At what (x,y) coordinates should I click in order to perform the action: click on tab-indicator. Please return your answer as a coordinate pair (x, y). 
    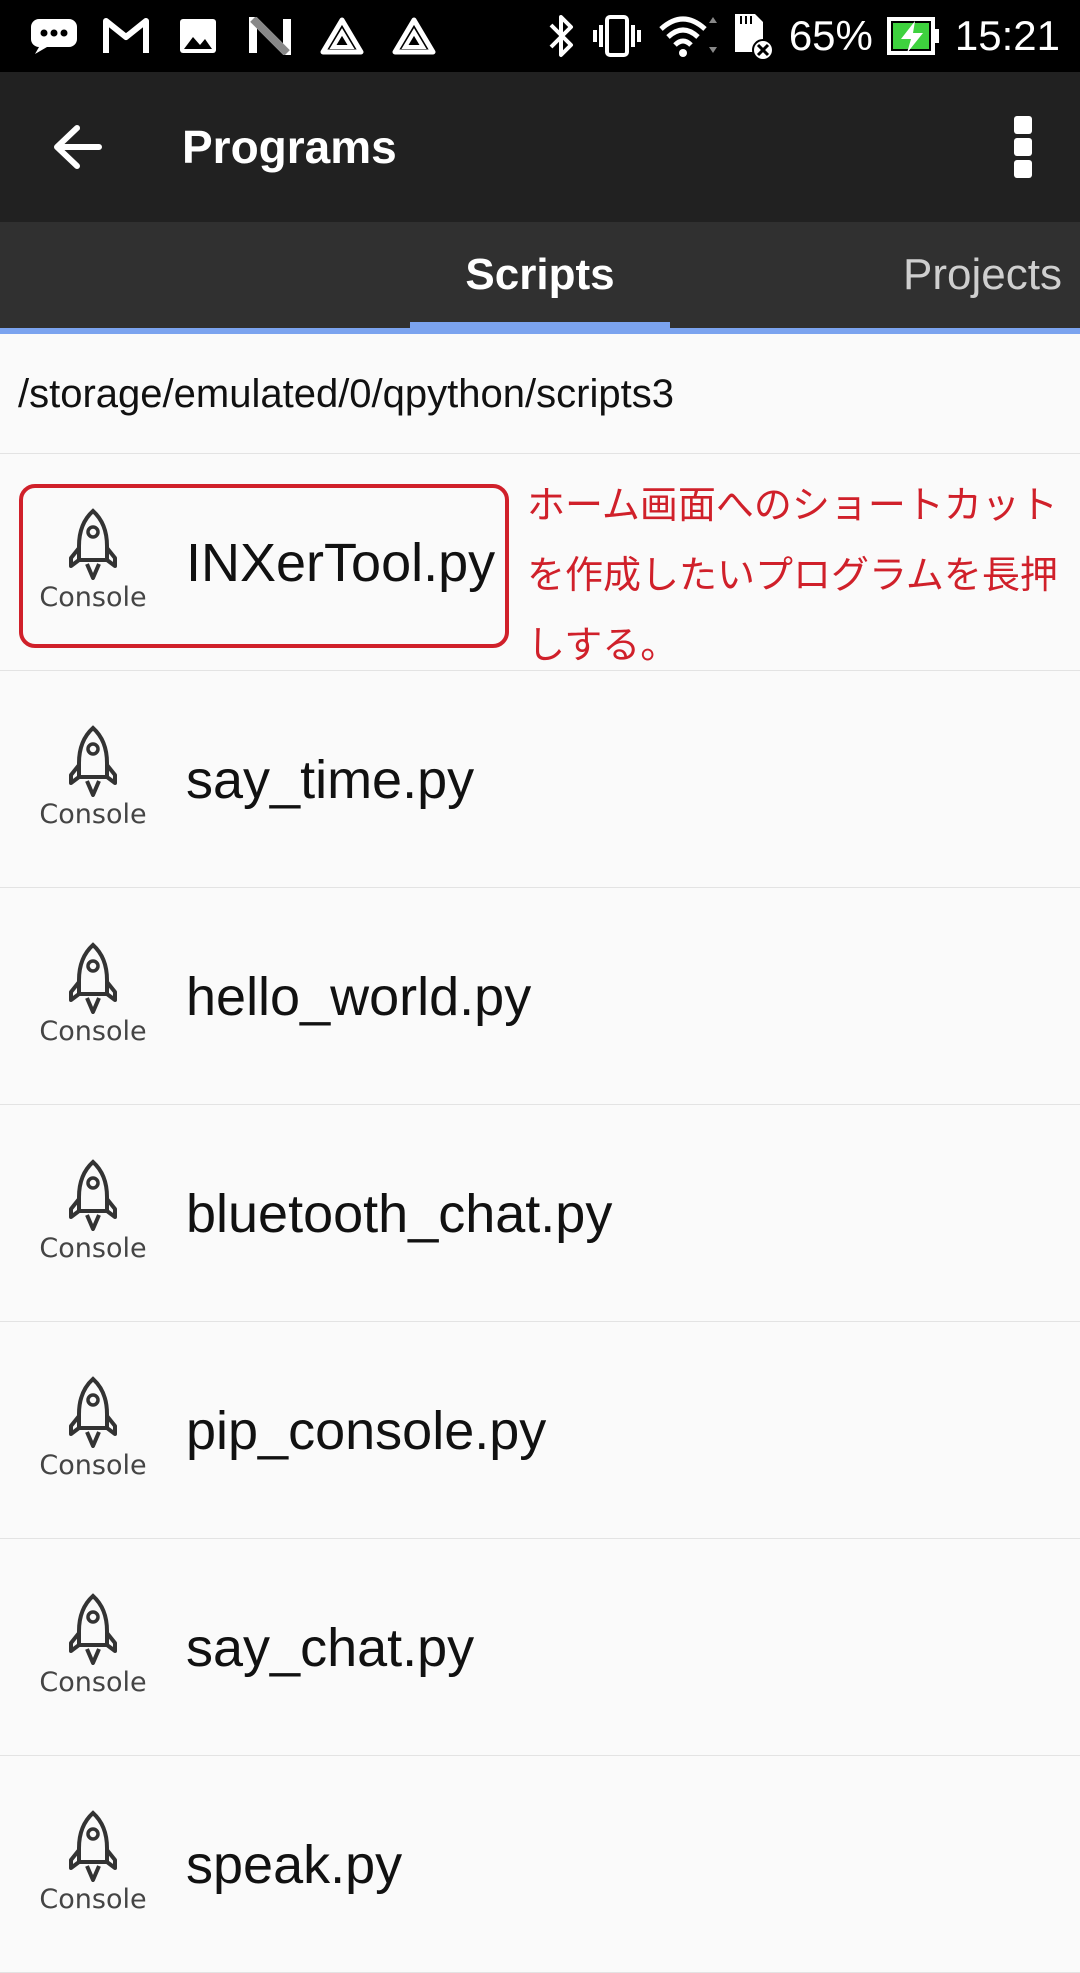
    Looking at the image, I should click on (540, 328).